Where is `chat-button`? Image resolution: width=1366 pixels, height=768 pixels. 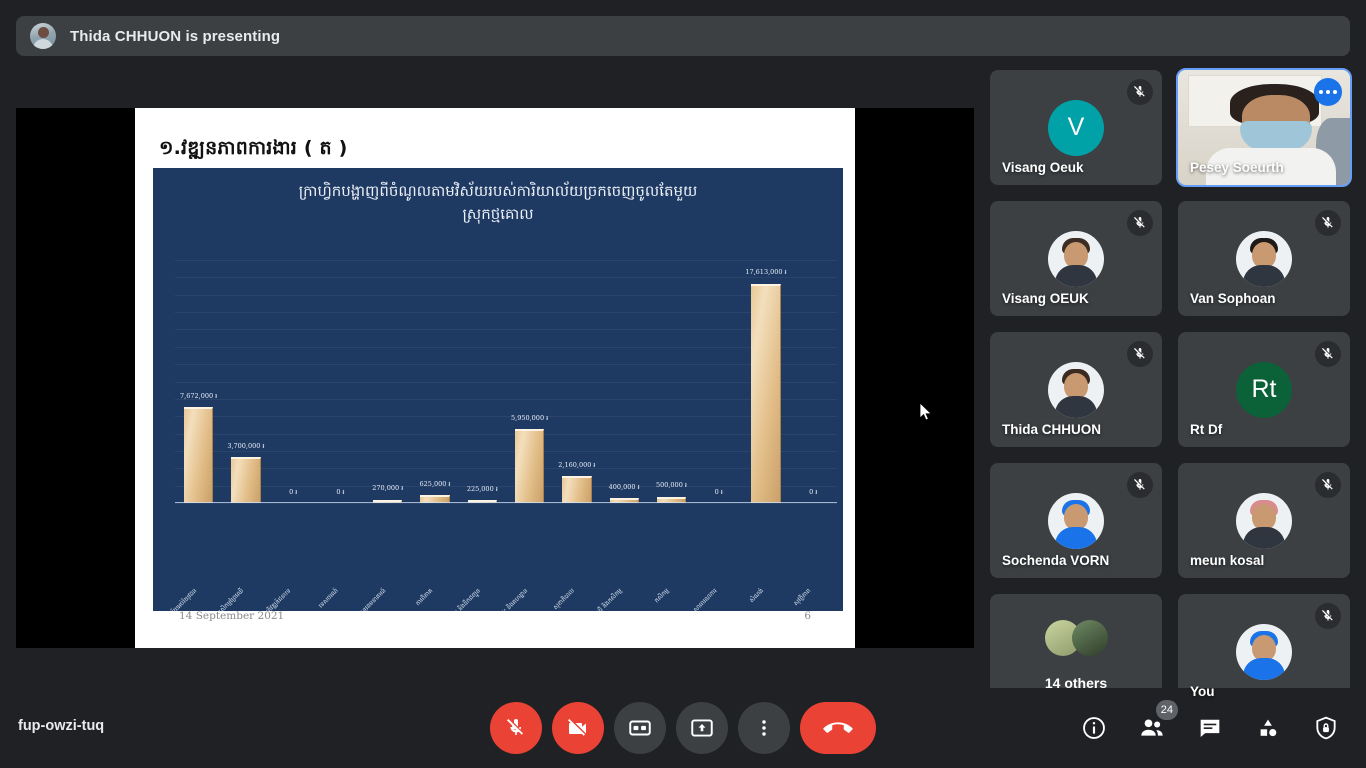
chat-button is located at coordinates (1210, 728).